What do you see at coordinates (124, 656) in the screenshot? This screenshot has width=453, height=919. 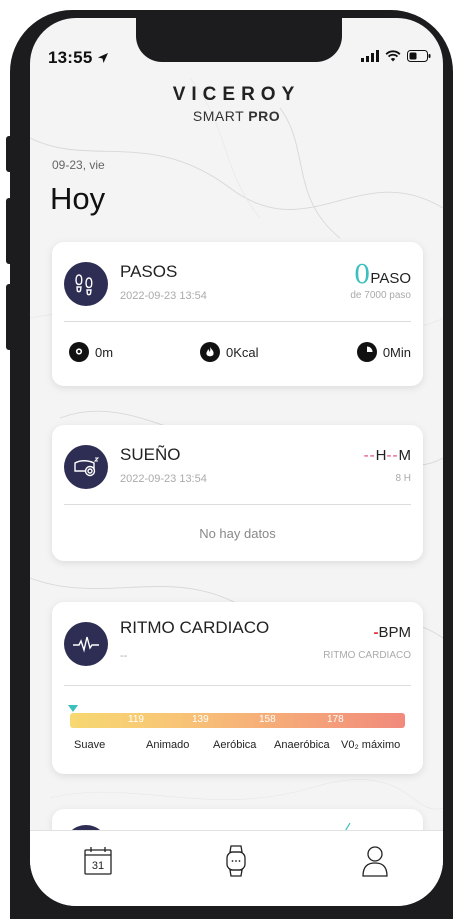 I see `heart-subtitle: --` at bounding box center [124, 656].